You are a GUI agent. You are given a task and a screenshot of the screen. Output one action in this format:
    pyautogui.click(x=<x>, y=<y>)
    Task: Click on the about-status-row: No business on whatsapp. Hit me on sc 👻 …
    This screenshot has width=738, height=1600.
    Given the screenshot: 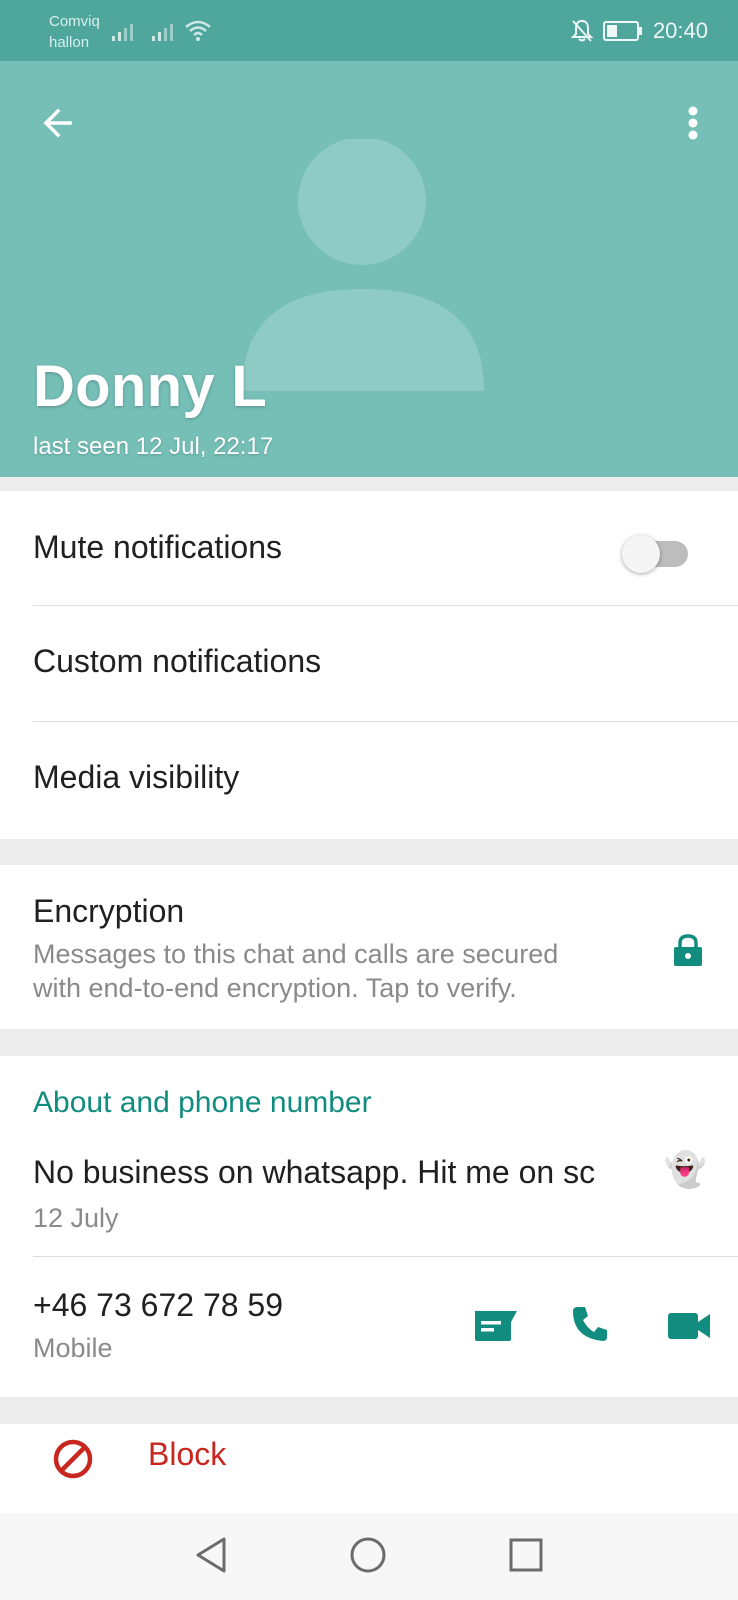 What is the action you would take?
    pyautogui.click(x=369, y=1209)
    